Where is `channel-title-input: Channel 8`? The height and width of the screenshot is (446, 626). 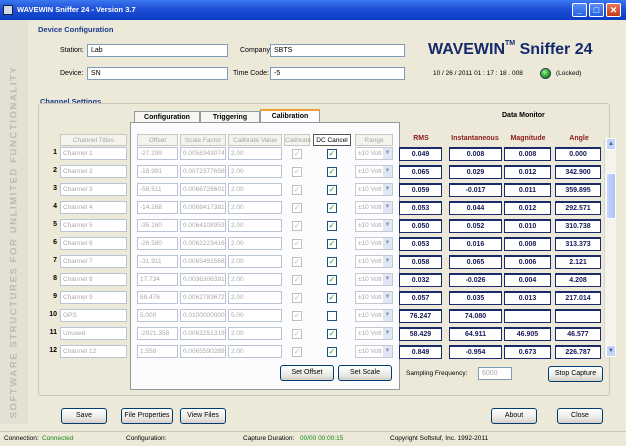
channel-title-input: Channel 8 is located at coordinates (93, 279).